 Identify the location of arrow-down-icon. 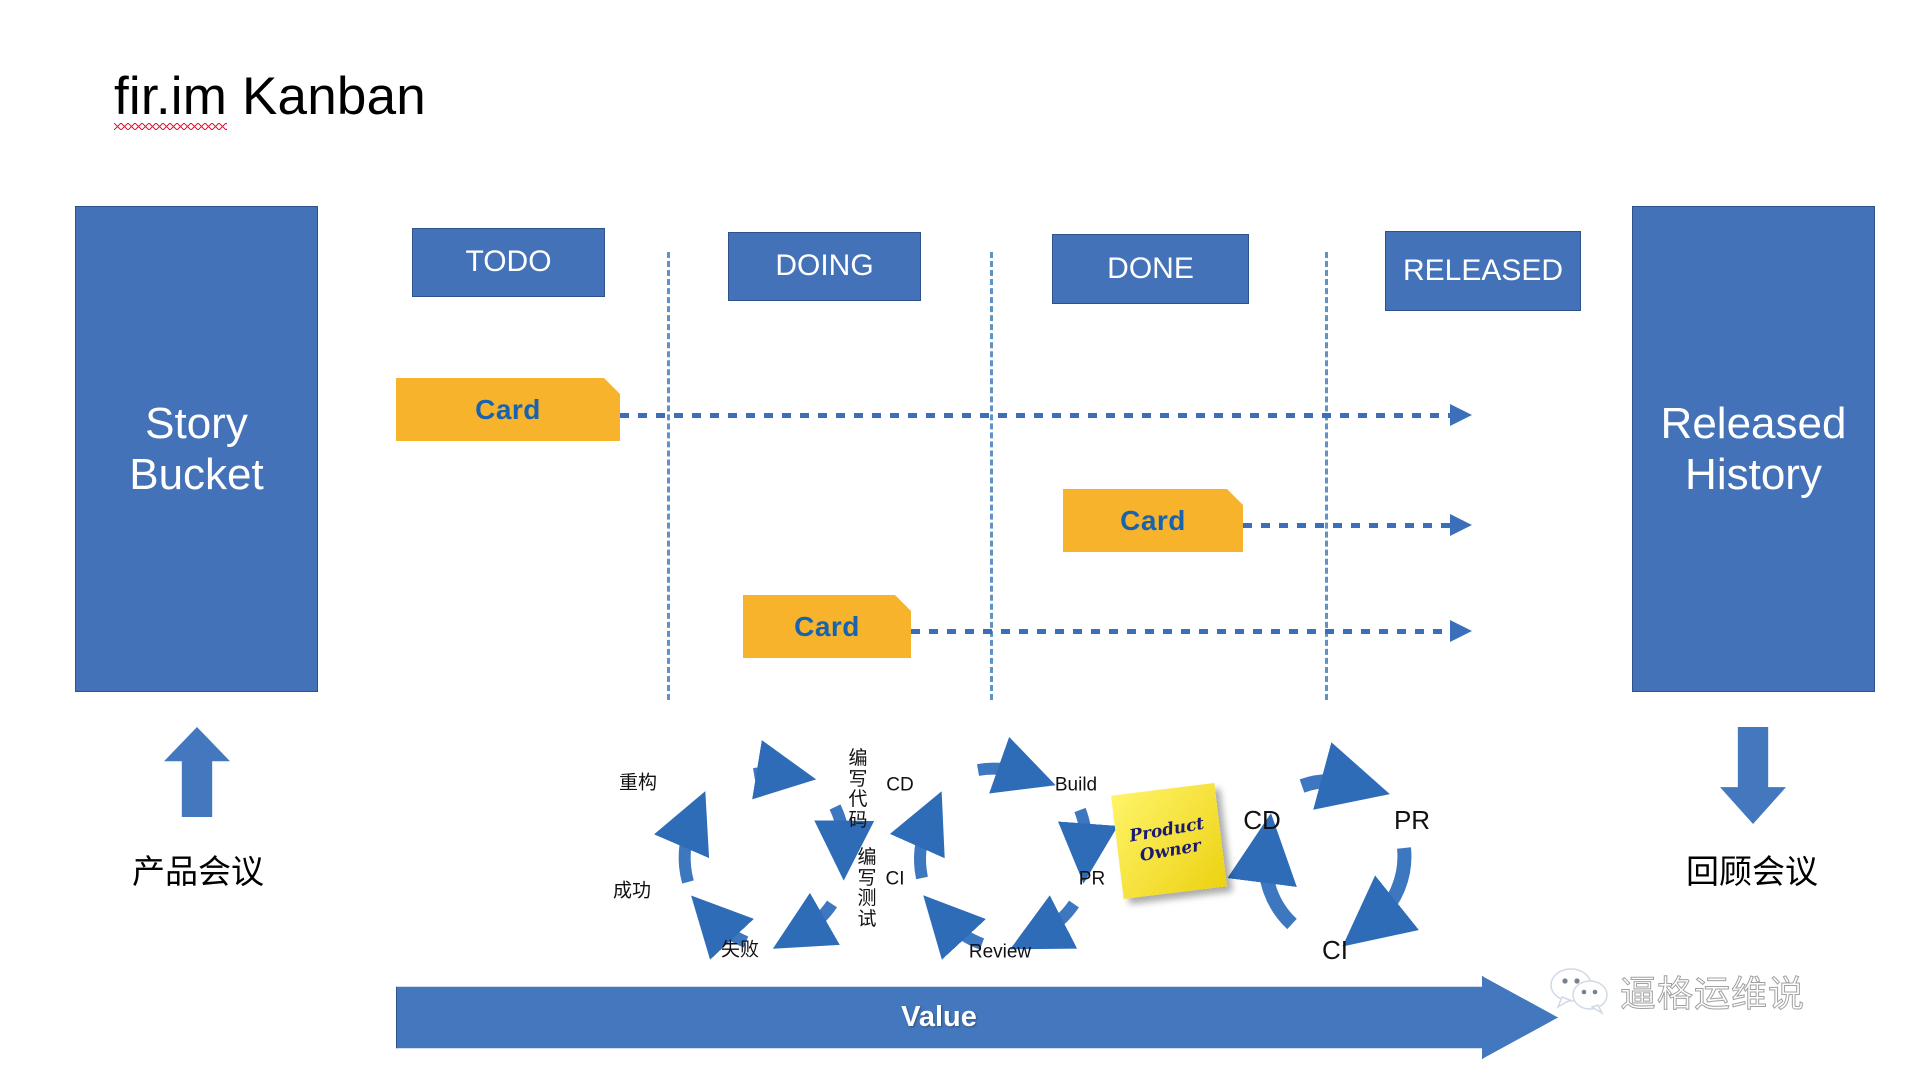
(1753, 775).